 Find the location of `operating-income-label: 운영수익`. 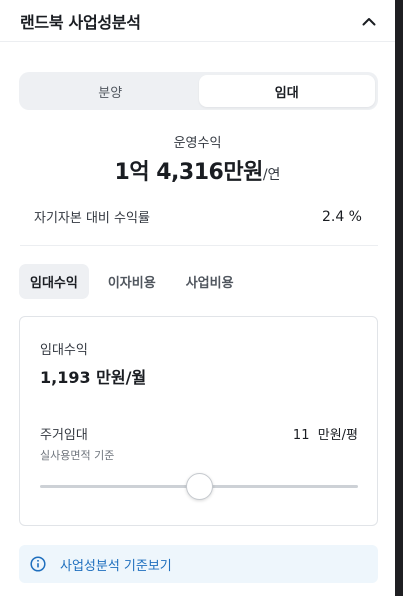

operating-income-label: 운영수익 is located at coordinates (197, 143).